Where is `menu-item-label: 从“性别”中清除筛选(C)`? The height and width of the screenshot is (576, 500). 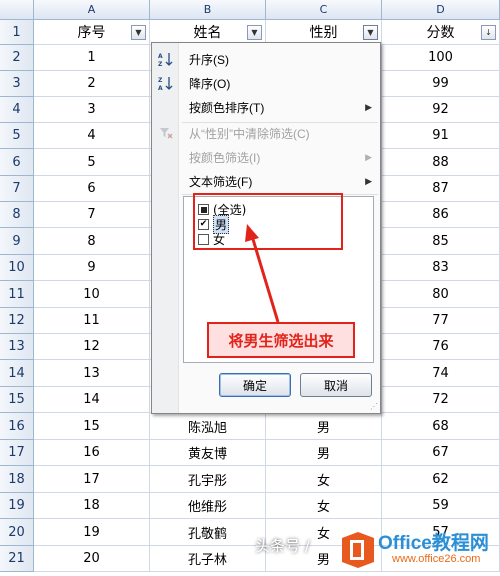
menu-item-label: 从“性别”中清除筛选(C) is located at coordinates (249, 133).